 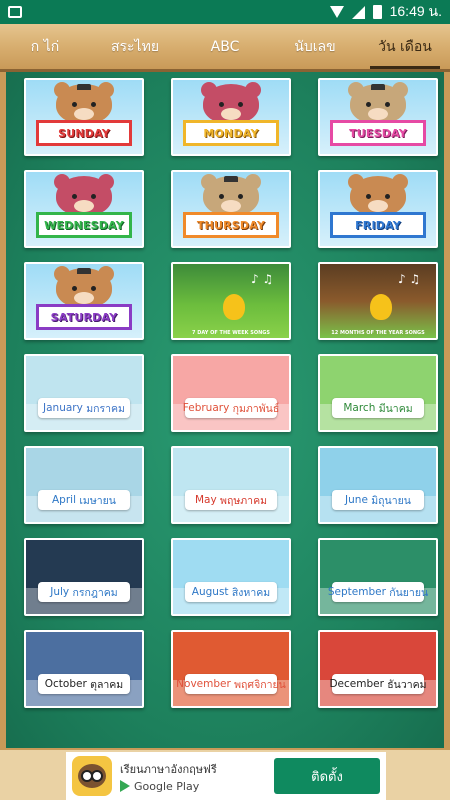 I want to click on ad-store: Google Play, so click(x=168, y=786).